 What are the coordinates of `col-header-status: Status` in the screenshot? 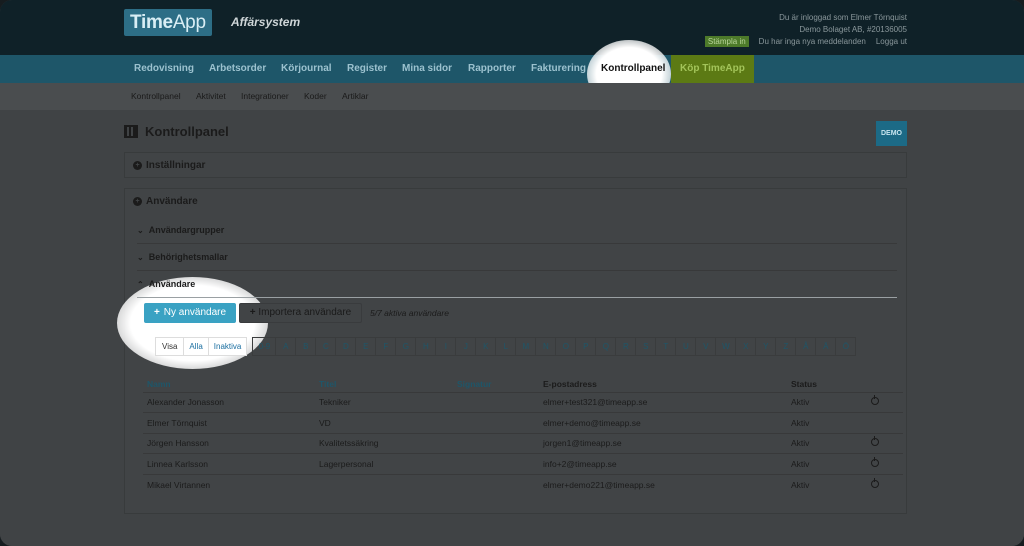 It's located at (804, 383).